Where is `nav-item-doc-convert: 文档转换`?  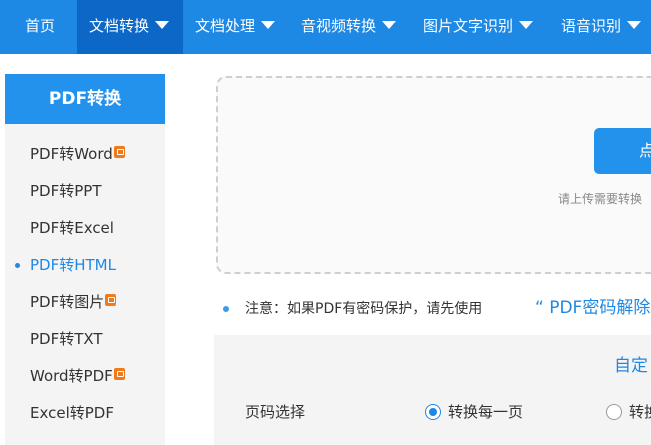 nav-item-doc-convert: 文档转换 is located at coordinates (130, 27).